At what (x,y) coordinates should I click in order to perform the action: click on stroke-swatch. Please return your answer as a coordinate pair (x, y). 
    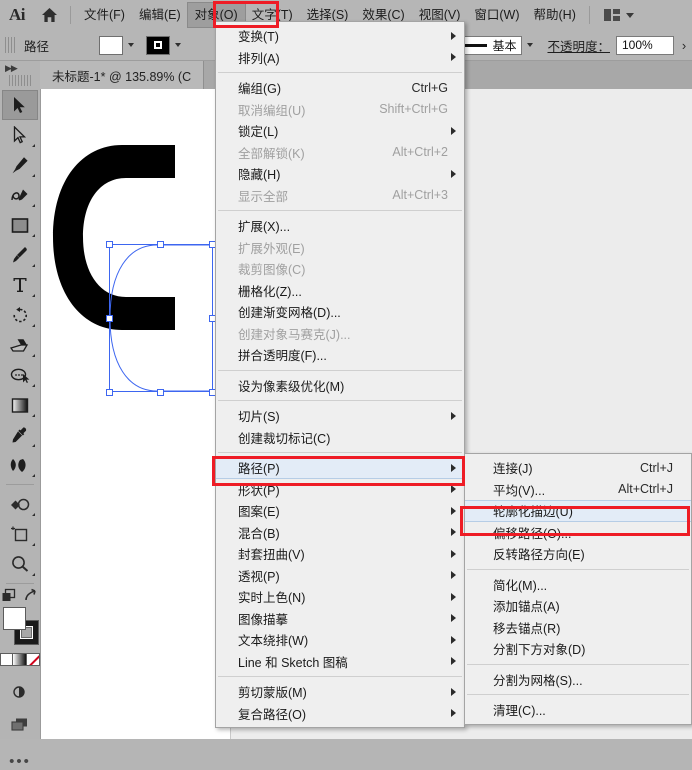
    Looking at the image, I should click on (158, 45).